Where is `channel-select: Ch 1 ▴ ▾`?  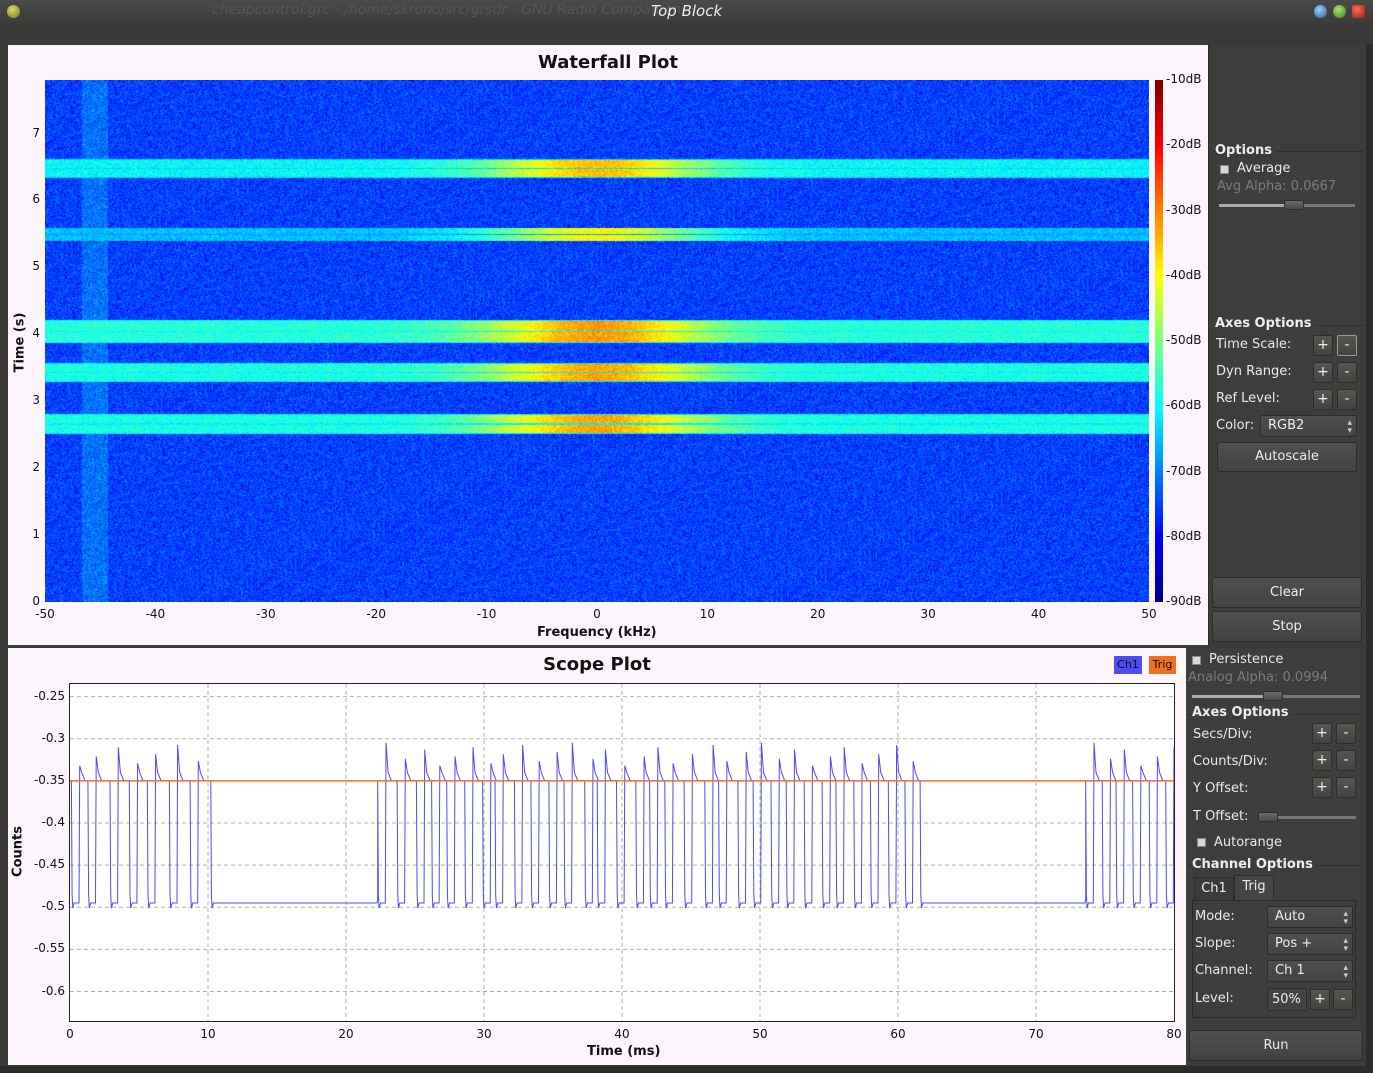 channel-select: Ch 1 ▴ ▾ is located at coordinates (1310, 971).